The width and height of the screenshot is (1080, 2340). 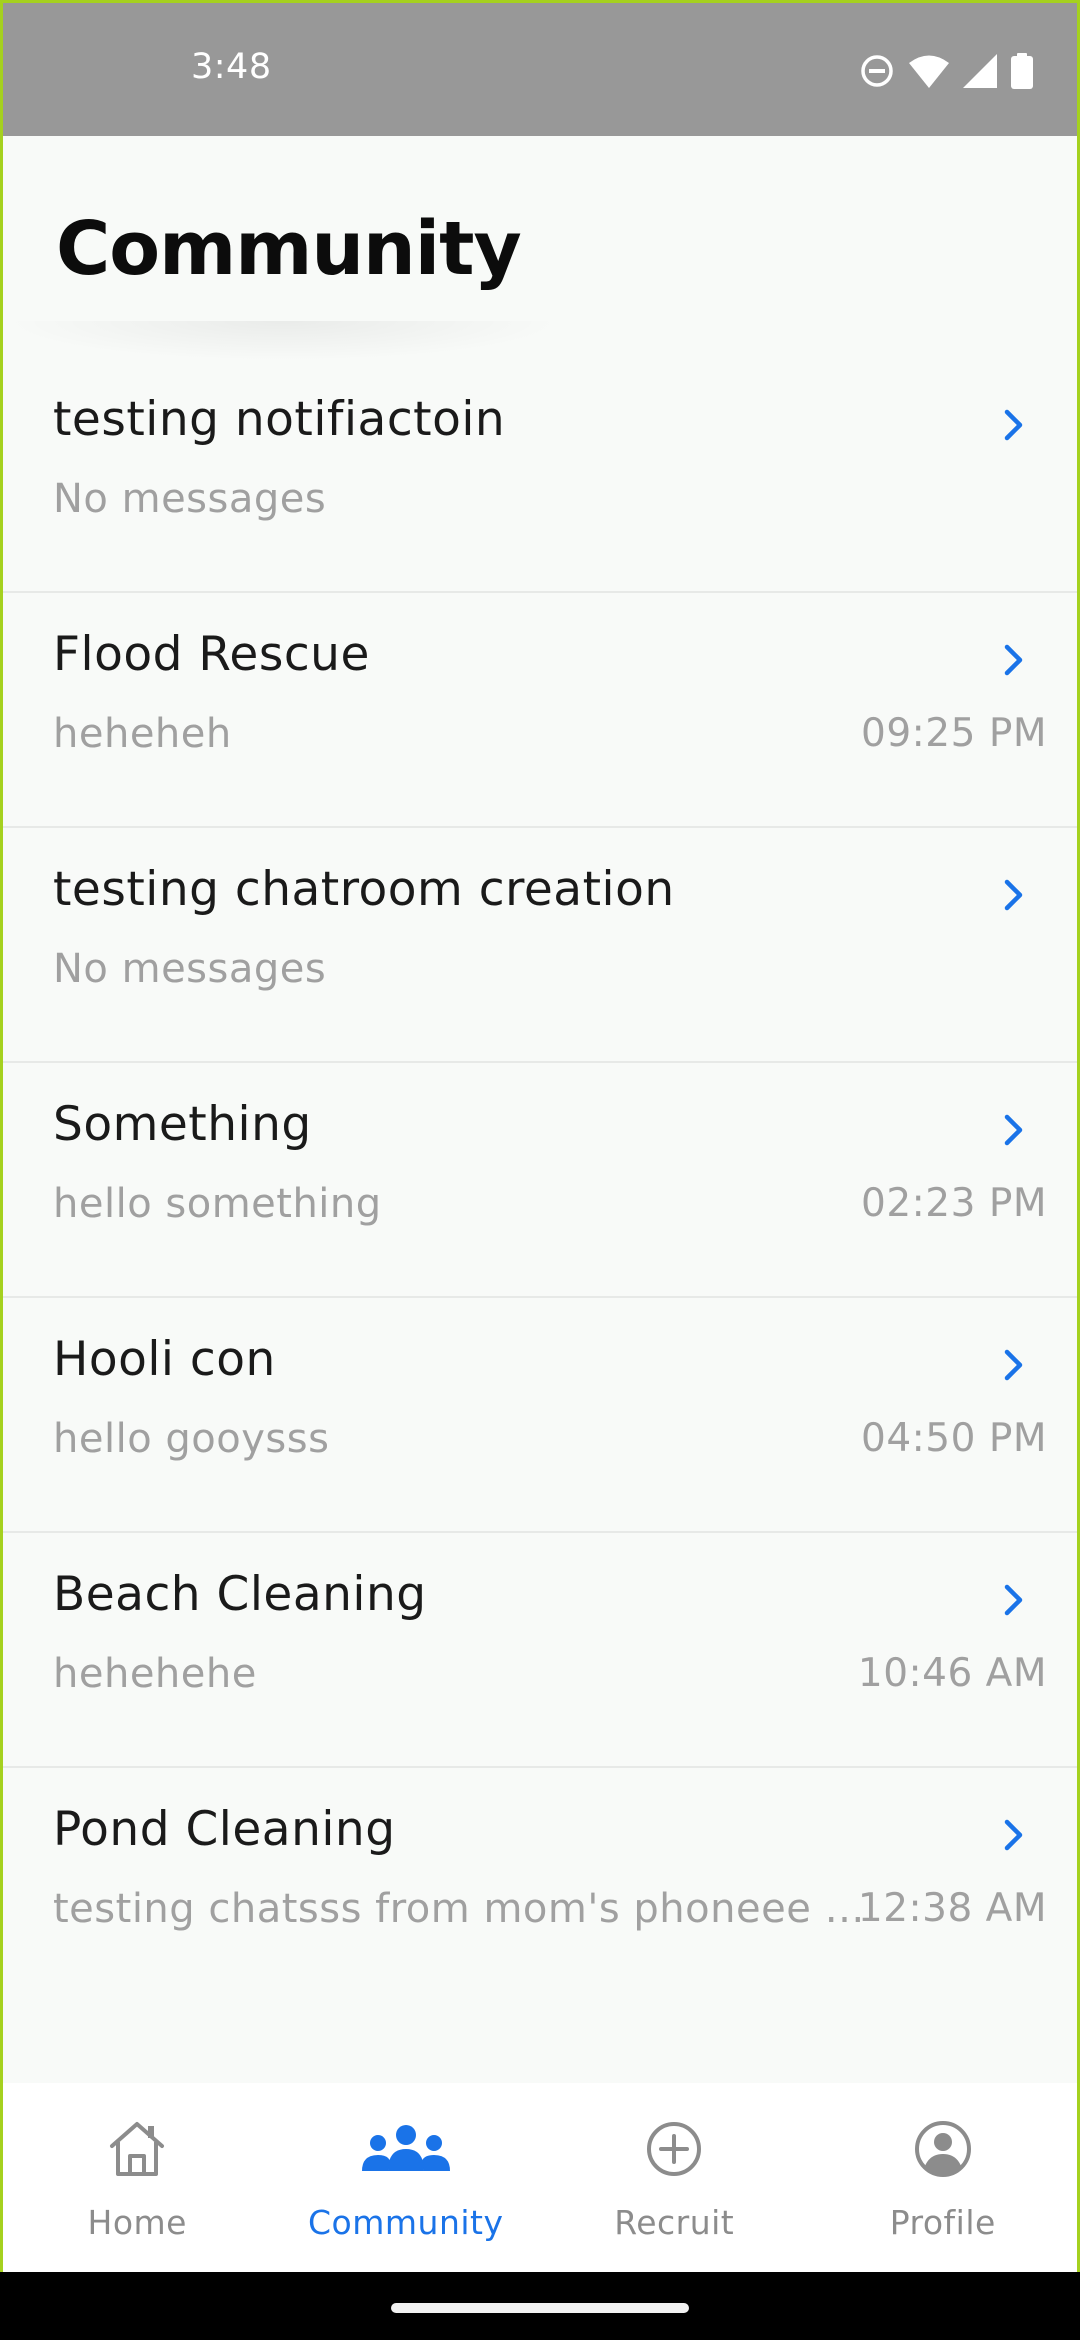 I want to click on chat-row-testing-notifiactoin: testing notifiactoin No messages, so click(x=540, y=475).